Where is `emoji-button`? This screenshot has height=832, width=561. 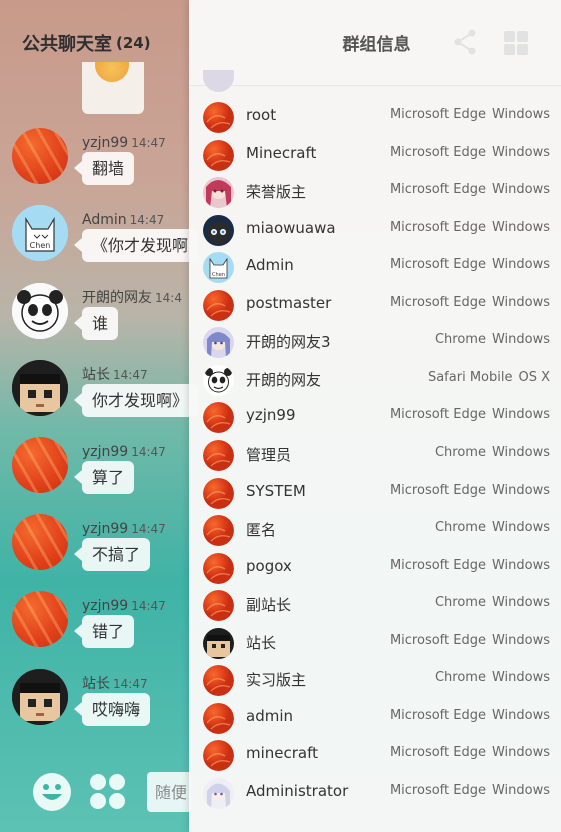
emoji-button is located at coordinates (52, 792).